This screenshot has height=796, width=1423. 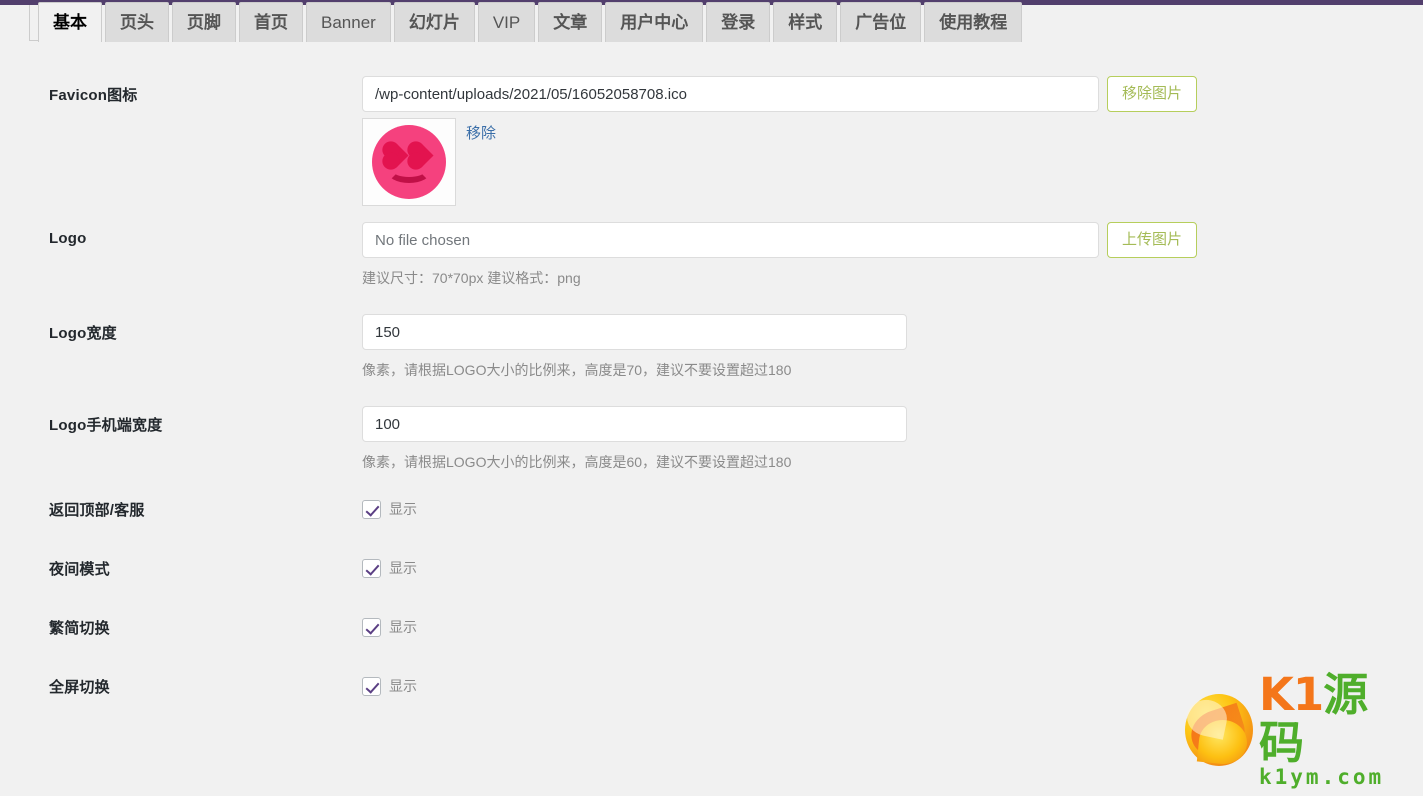 I want to click on favicon-remove-image-button: 移除图片, so click(x=1152, y=94).